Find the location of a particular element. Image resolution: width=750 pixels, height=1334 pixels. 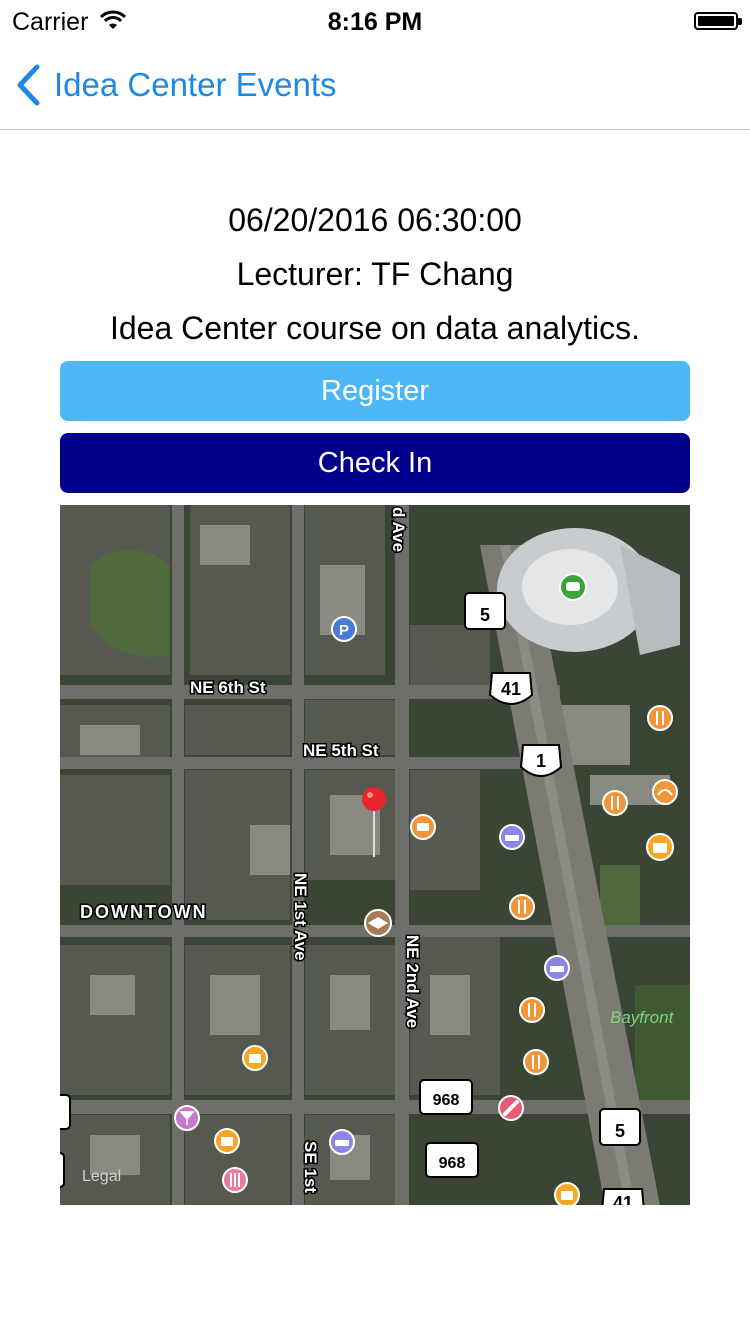

food-icon is located at coordinates (423, 827).